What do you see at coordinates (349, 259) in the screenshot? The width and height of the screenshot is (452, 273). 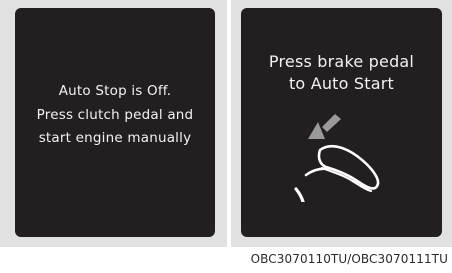 I see `figure-code-caption: OBC3070110TU/OBC3070111TU` at bounding box center [349, 259].